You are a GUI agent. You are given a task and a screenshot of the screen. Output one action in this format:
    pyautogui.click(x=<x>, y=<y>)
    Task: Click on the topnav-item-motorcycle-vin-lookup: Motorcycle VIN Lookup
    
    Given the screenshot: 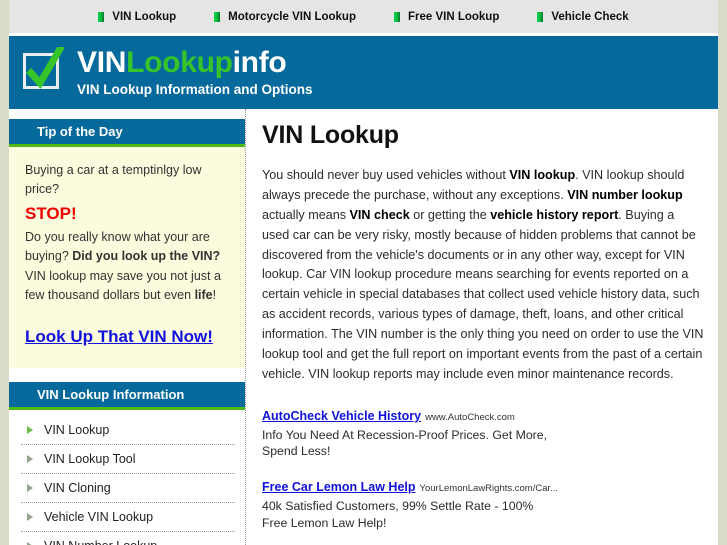 What is the action you would take?
    pyautogui.click(x=285, y=17)
    